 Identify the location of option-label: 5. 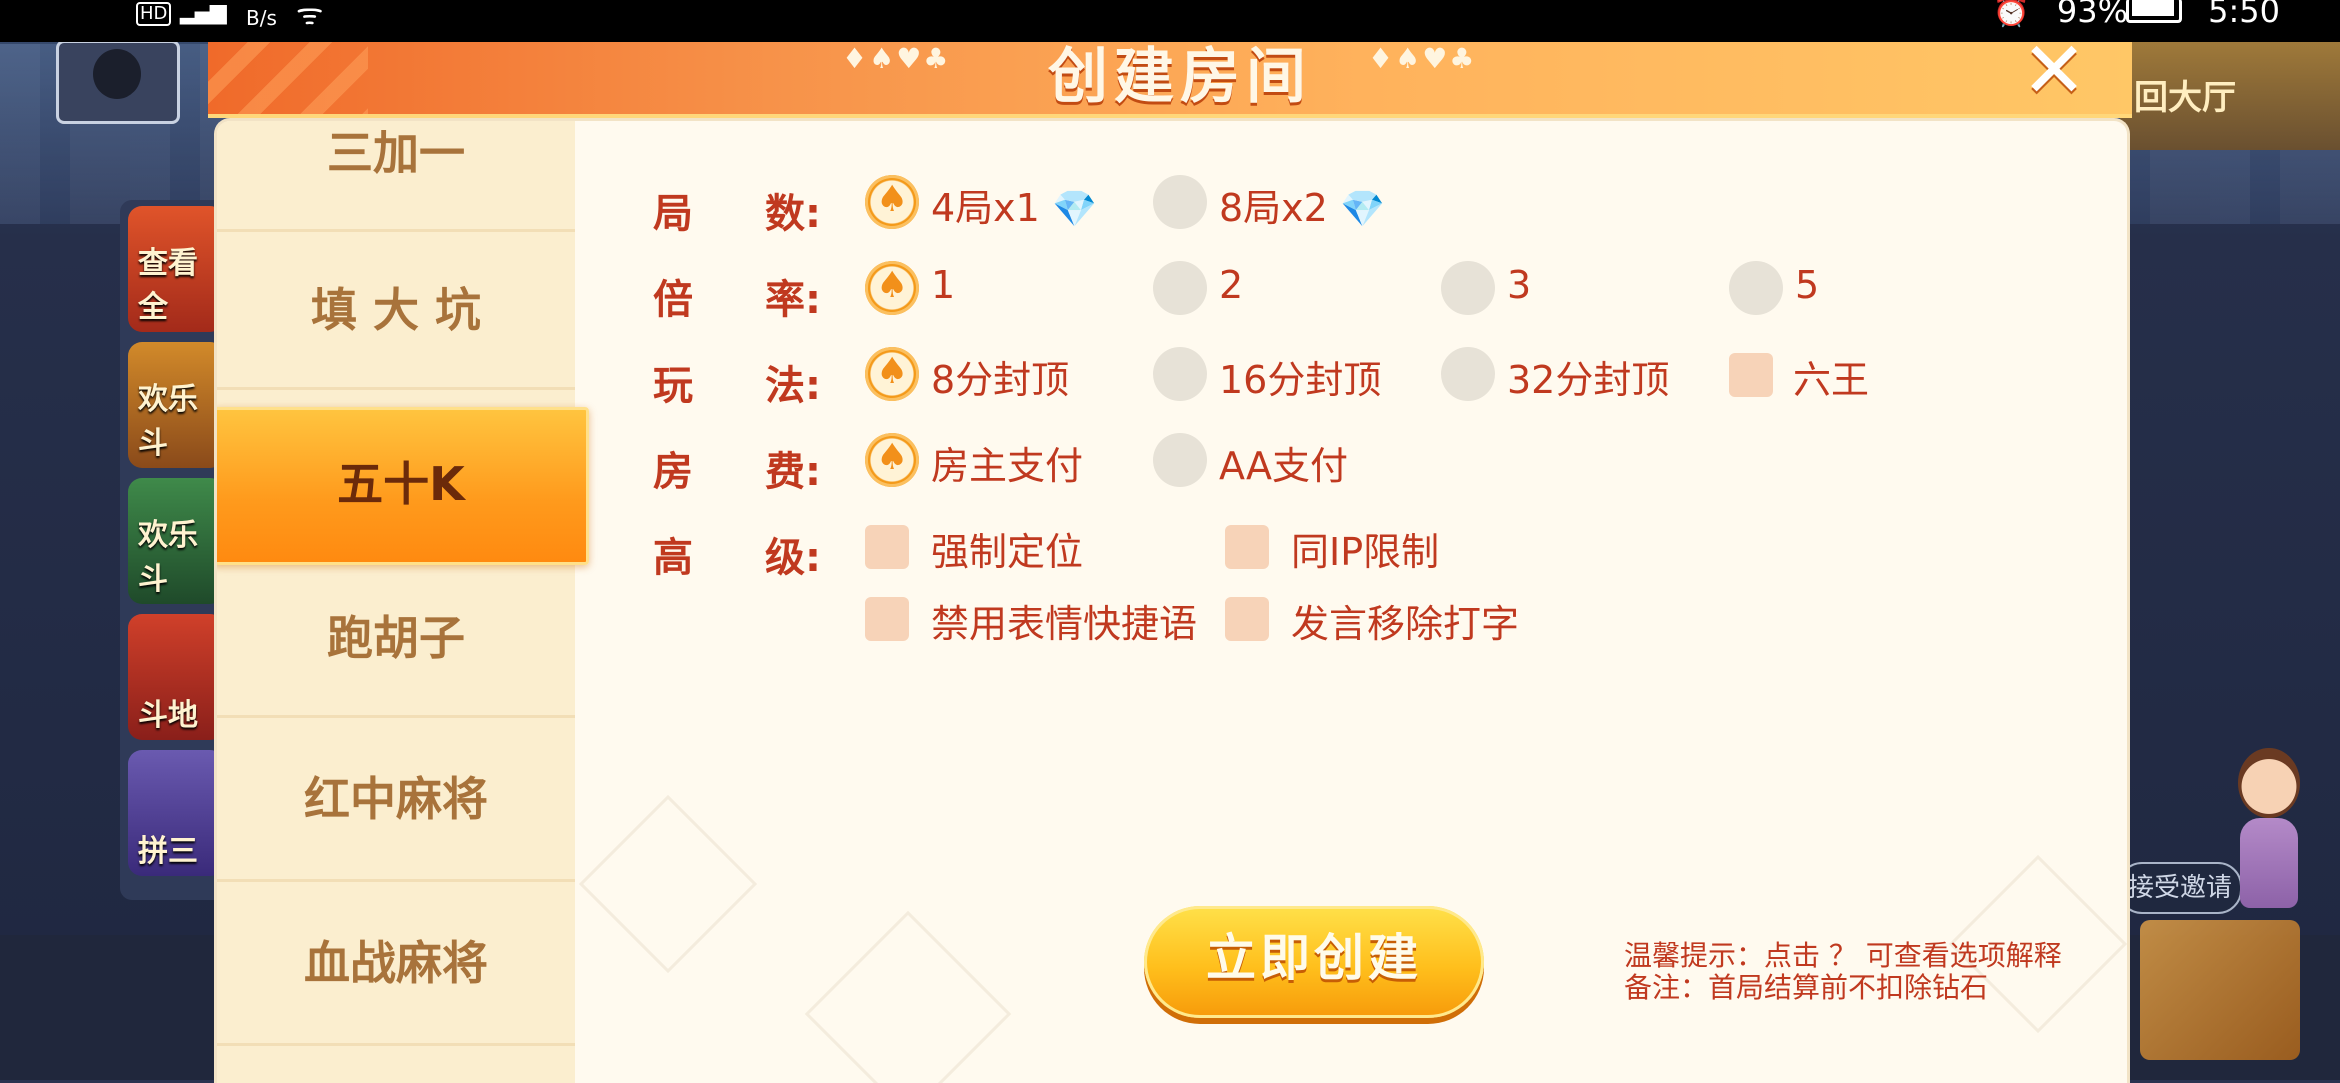
(1807, 285).